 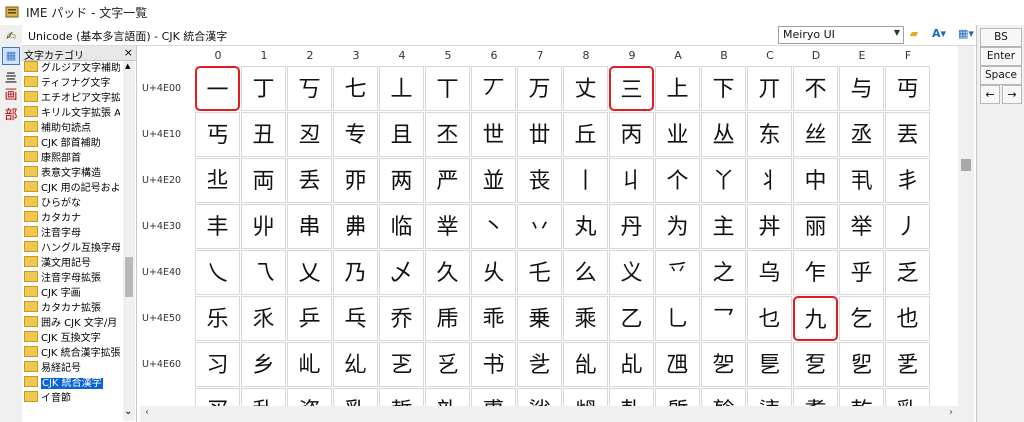 What do you see at coordinates (72, 398) in the screenshot?
I see `category-item: イ音節` at bounding box center [72, 398].